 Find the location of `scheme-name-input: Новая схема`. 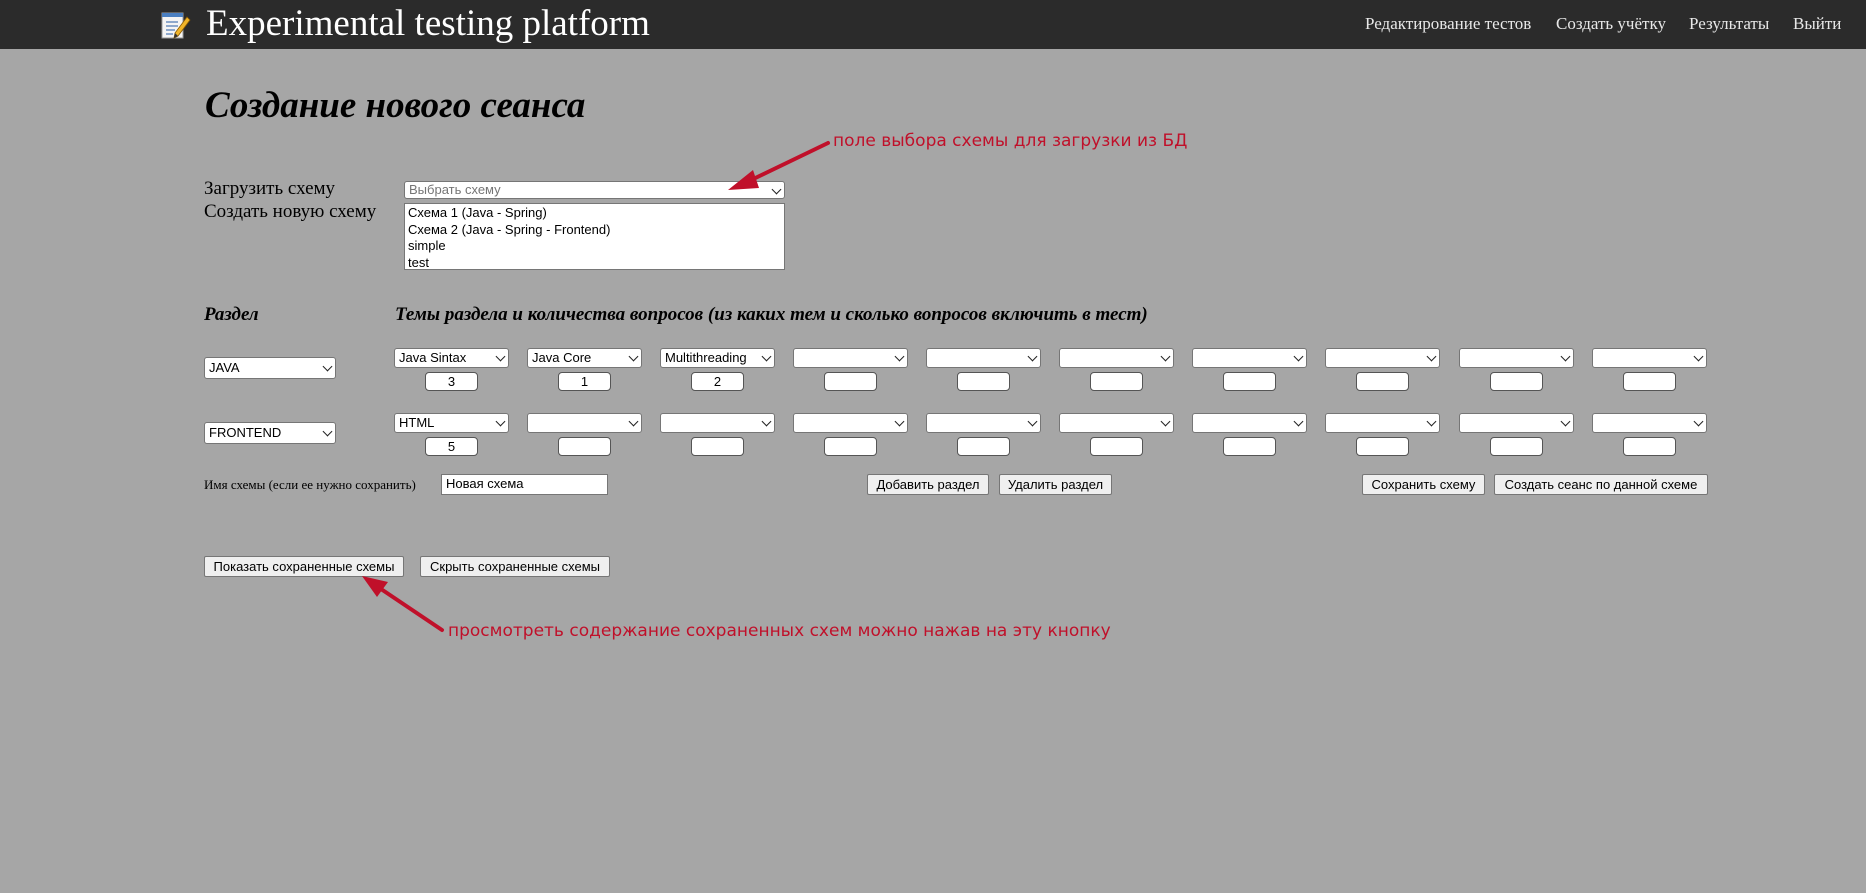

scheme-name-input: Новая схема is located at coordinates (524, 484).